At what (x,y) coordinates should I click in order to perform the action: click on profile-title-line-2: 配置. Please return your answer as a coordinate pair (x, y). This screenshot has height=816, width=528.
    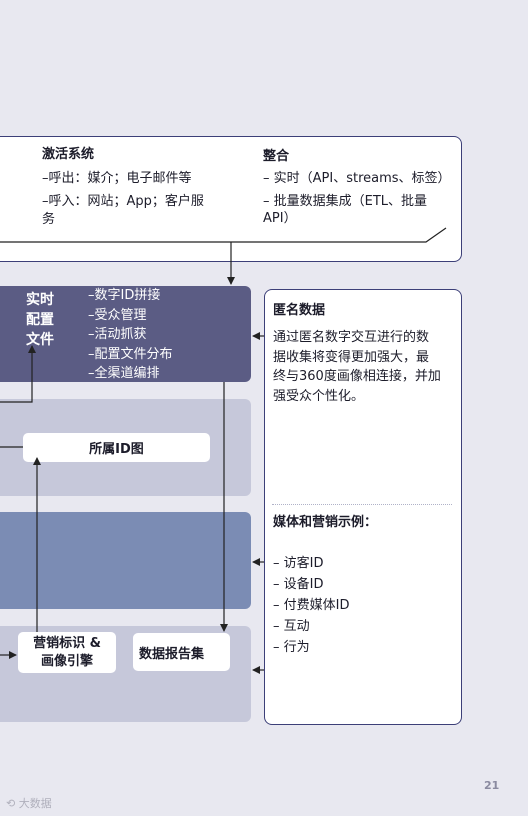
    Looking at the image, I should click on (40, 320).